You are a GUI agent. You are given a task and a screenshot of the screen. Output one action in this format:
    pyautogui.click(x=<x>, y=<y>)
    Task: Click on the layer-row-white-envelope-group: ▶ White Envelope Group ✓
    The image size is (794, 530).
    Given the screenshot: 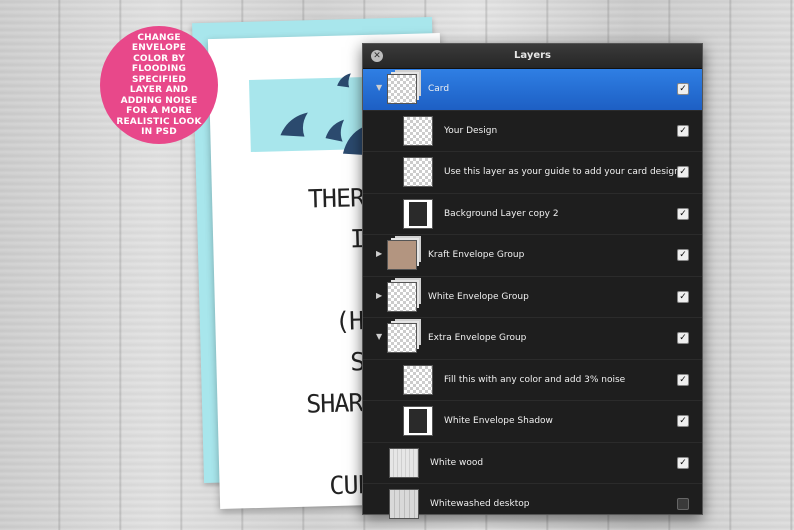 What is the action you would take?
    pyautogui.click(x=532, y=297)
    